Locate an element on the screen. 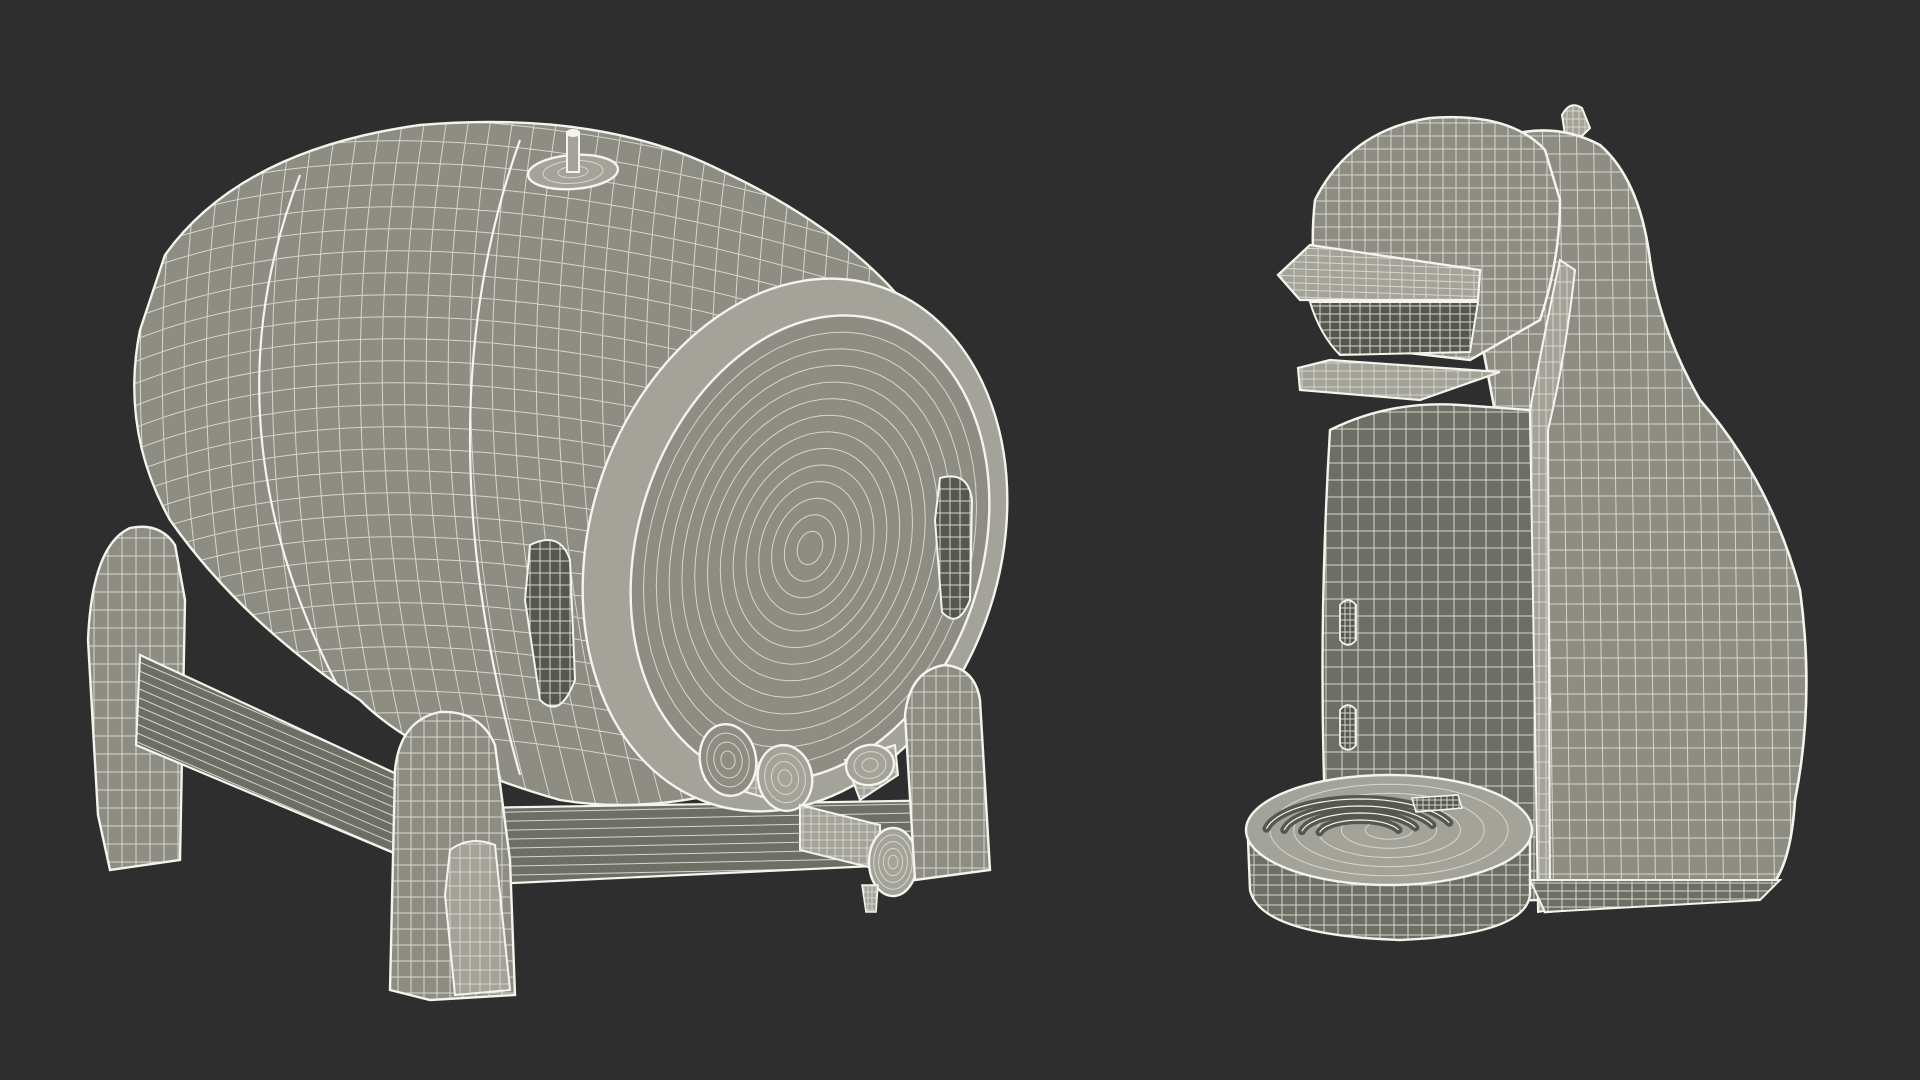 The image size is (1920, 1080). coffee-drip-tray is located at coordinates (1389, 857).